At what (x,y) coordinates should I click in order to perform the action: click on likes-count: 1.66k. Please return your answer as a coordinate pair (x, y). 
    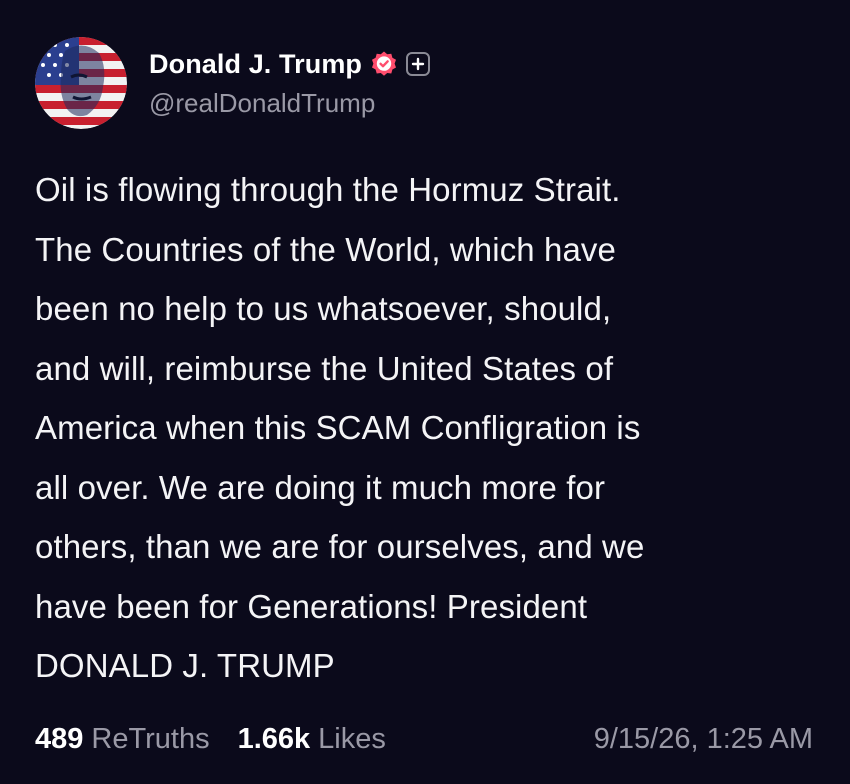
    Looking at the image, I should click on (274, 738).